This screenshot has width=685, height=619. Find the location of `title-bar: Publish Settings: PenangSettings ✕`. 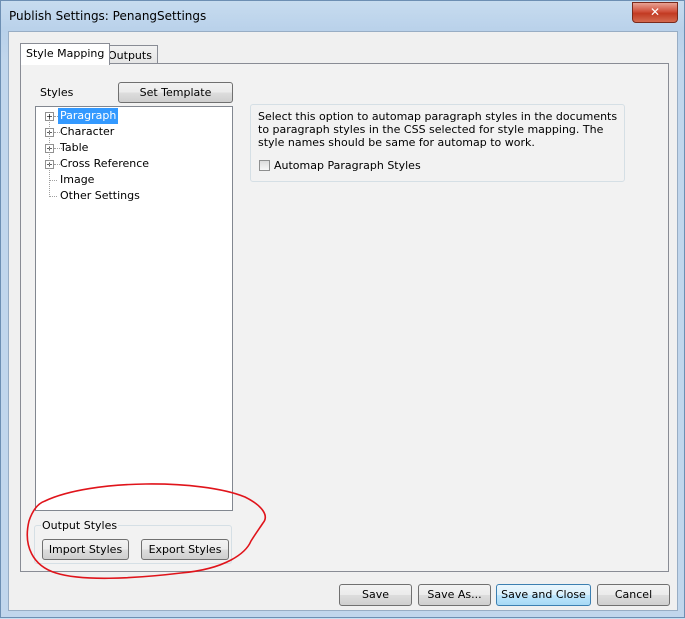

title-bar: Publish Settings: PenangSettings ✕ is located at coordinates (342, 16).